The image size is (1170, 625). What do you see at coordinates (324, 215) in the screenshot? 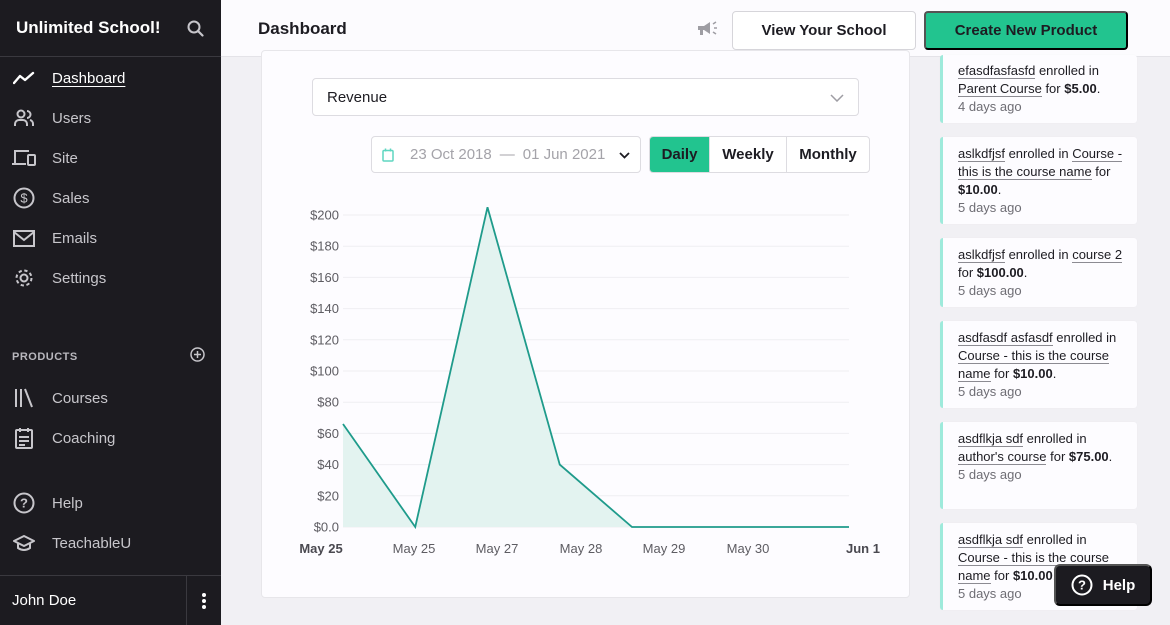
I see `y-tick-label: $200` at bounding box center [324, 215].